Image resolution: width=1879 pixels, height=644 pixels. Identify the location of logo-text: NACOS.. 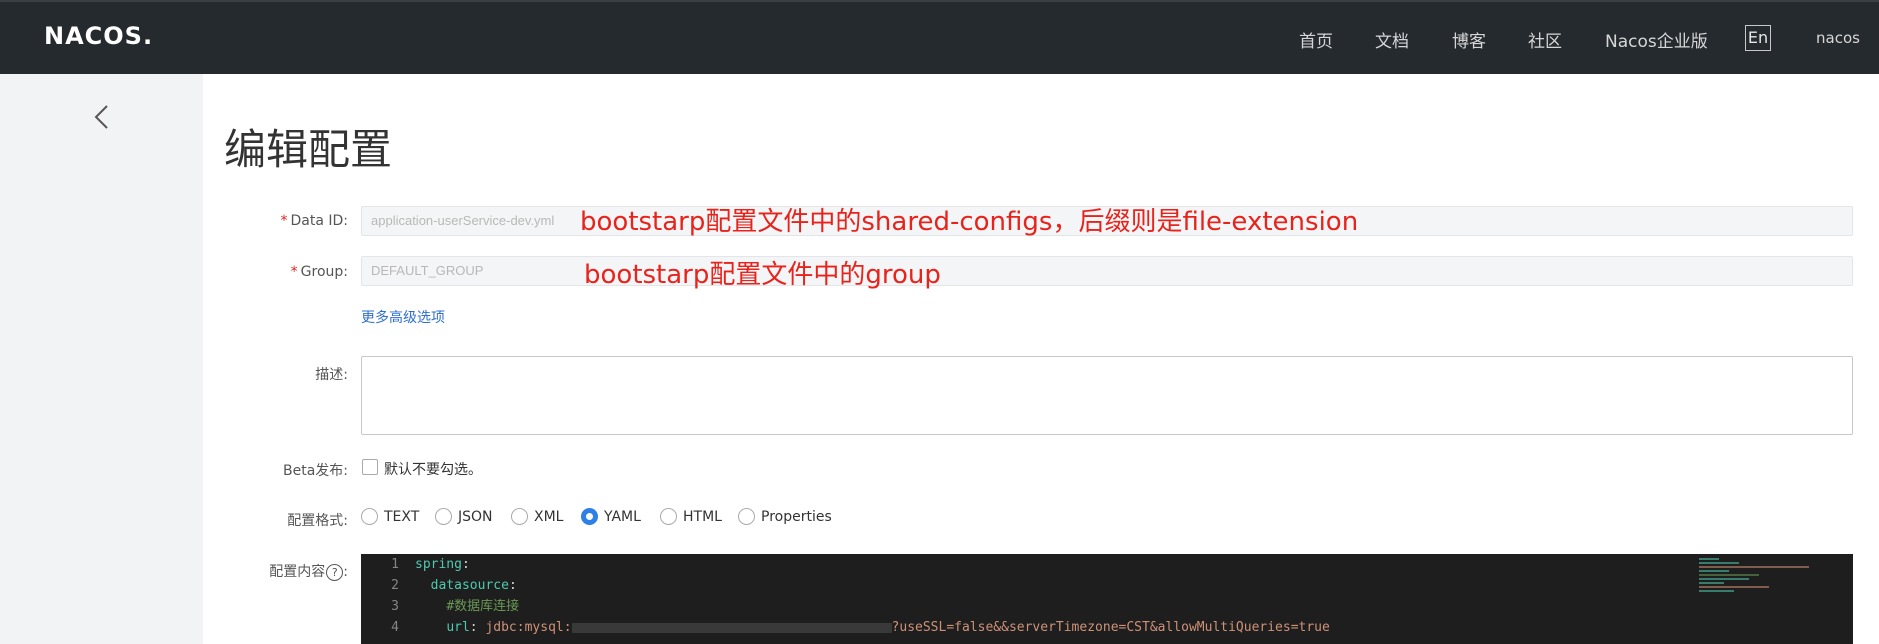
(99, 36).